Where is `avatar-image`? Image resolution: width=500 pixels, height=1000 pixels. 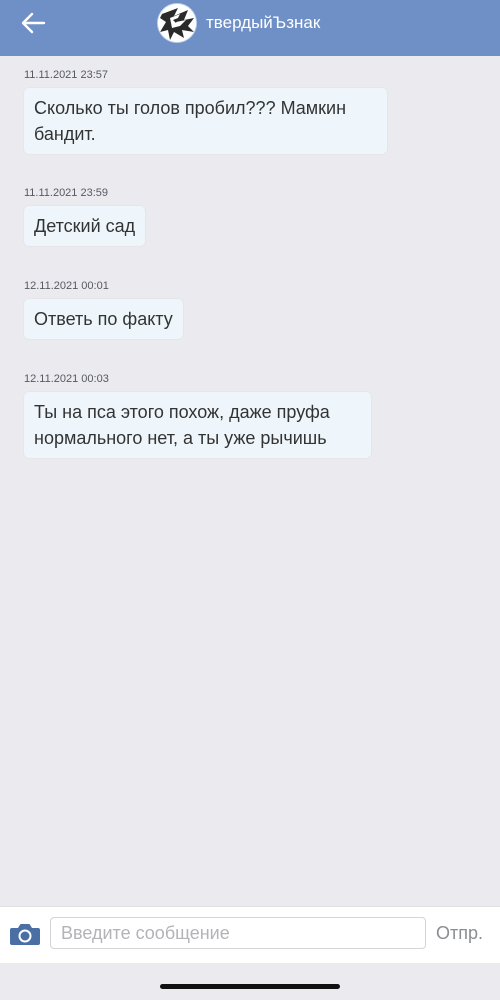 avatar-image is located at coordinates (177, 23).